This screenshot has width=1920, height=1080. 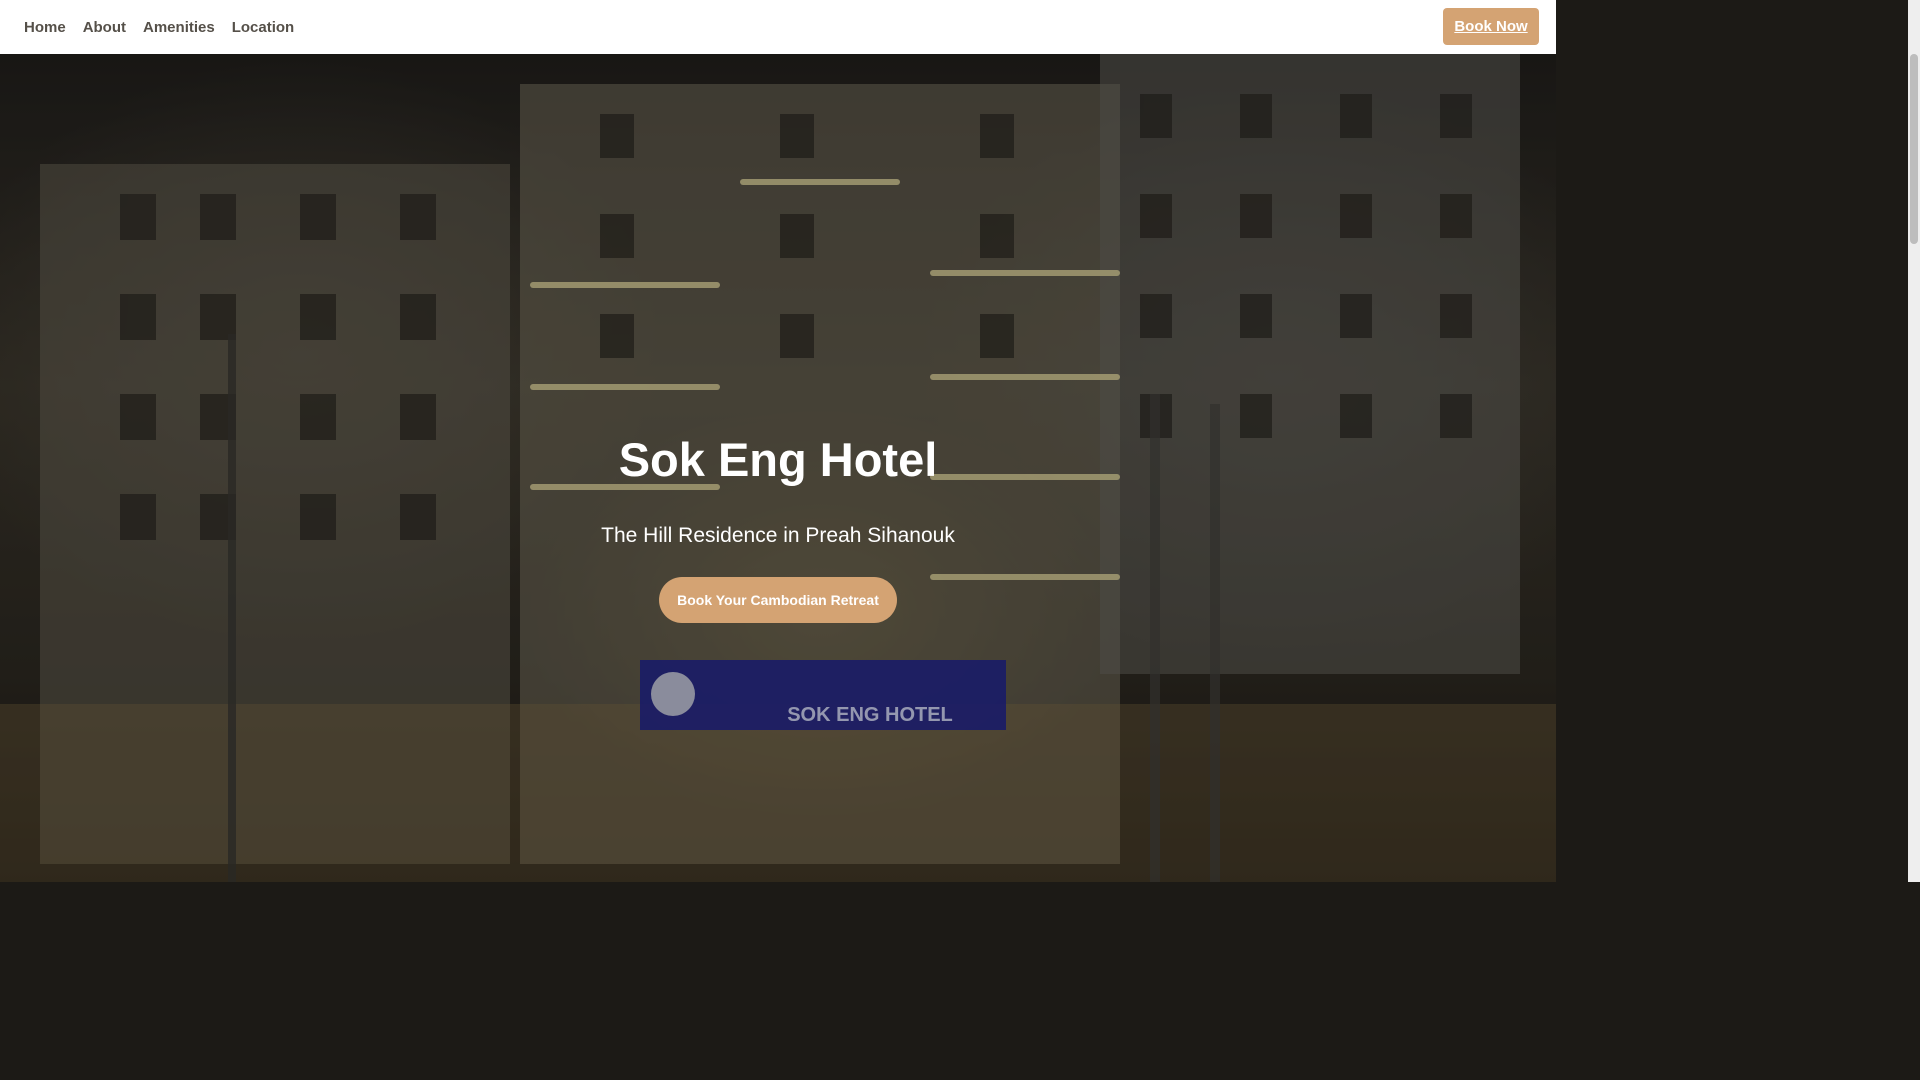 What do you see at coordinates (778, 535) in the screenshot?
I see `hero-subtitle: The Hill Residence in Preah Sihanouk` at bounding box center [778, 535].